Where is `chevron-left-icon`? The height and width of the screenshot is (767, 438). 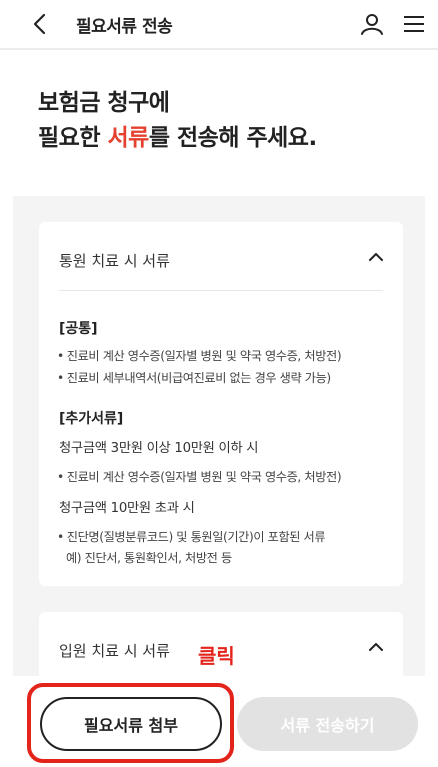 chevron-left-icon is located at coordinates (41, 24).